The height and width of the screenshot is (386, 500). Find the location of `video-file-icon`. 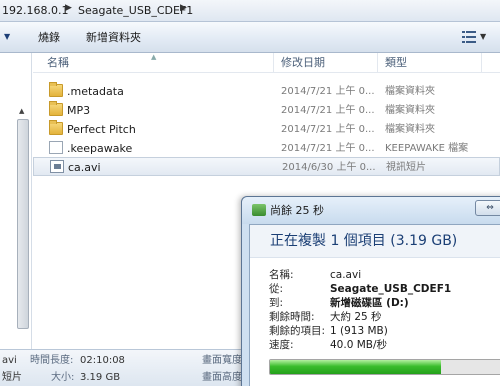

video-file-icon is located at coordinates (57, 166).